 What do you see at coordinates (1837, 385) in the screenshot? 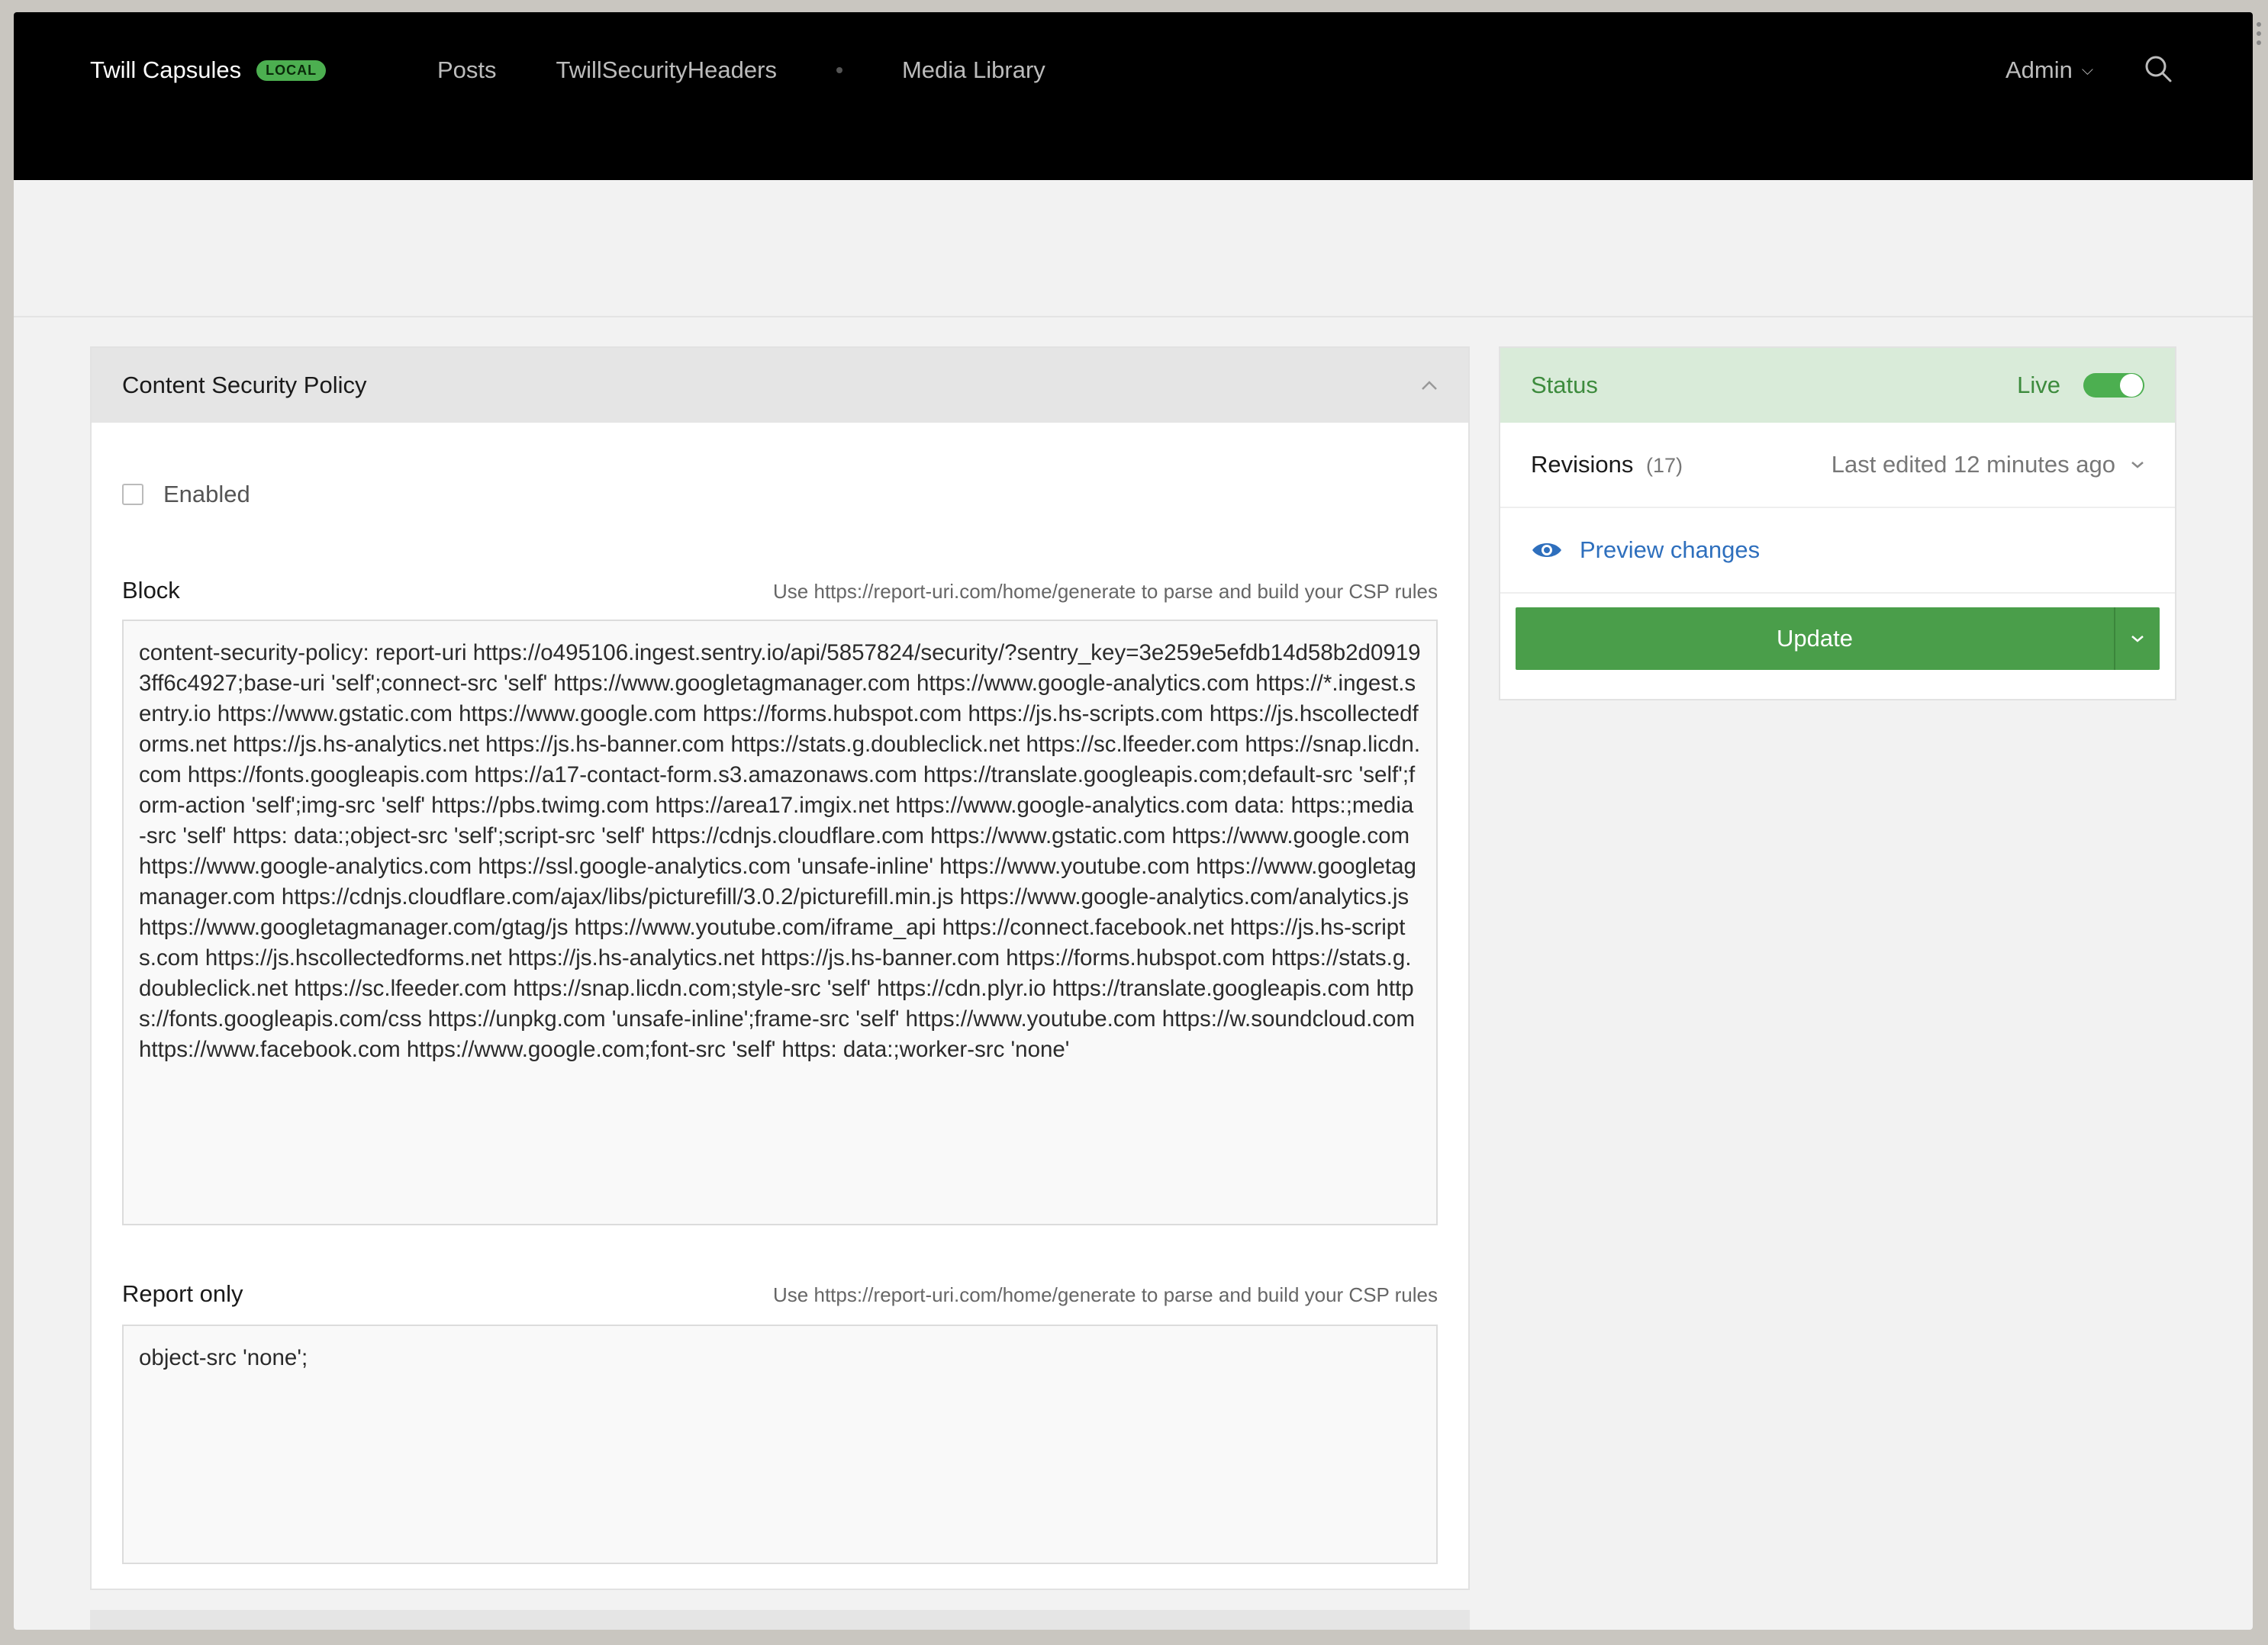
I see `status-row: Status Live` at bounding box center [1837, 385].